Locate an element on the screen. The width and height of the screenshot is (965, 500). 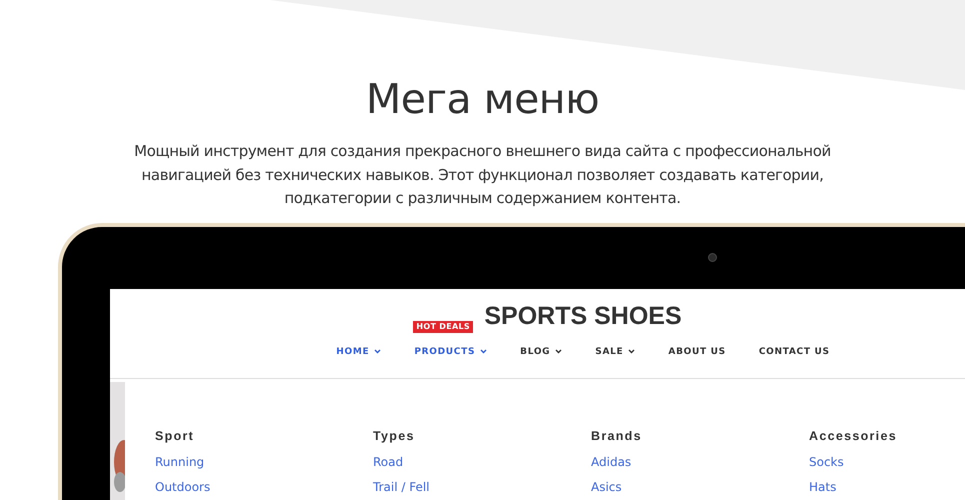
section-title: Мега меню is located at coordinates (483, 99).